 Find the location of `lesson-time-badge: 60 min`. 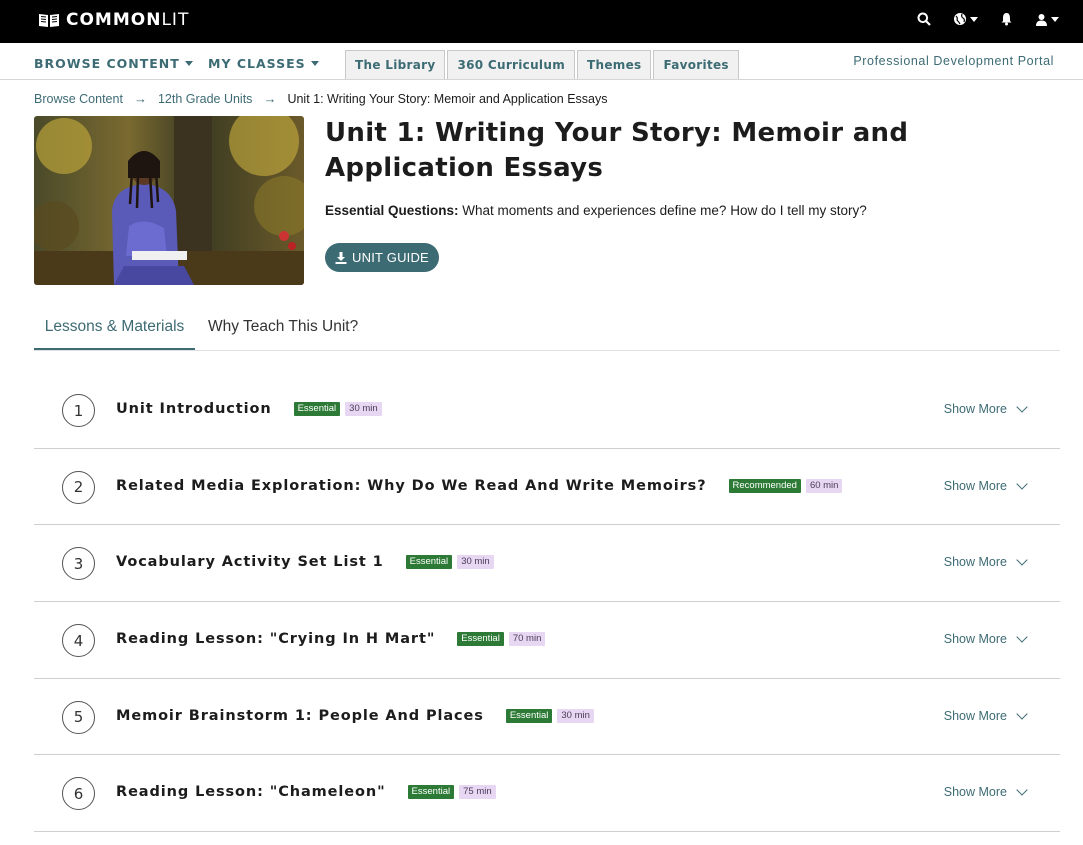

lesson-time-badge: 60 min is located at coordinates (824, 485).